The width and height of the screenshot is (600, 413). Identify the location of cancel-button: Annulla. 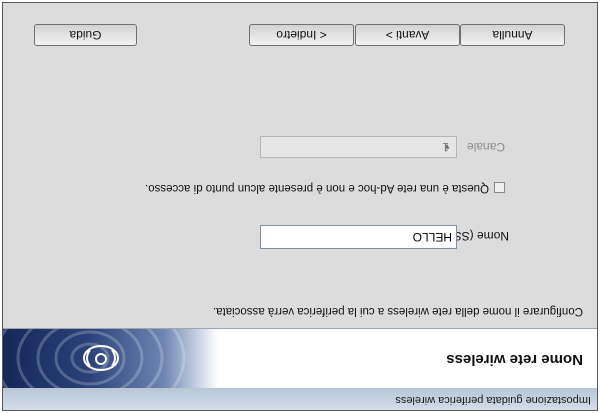
(512, 35).